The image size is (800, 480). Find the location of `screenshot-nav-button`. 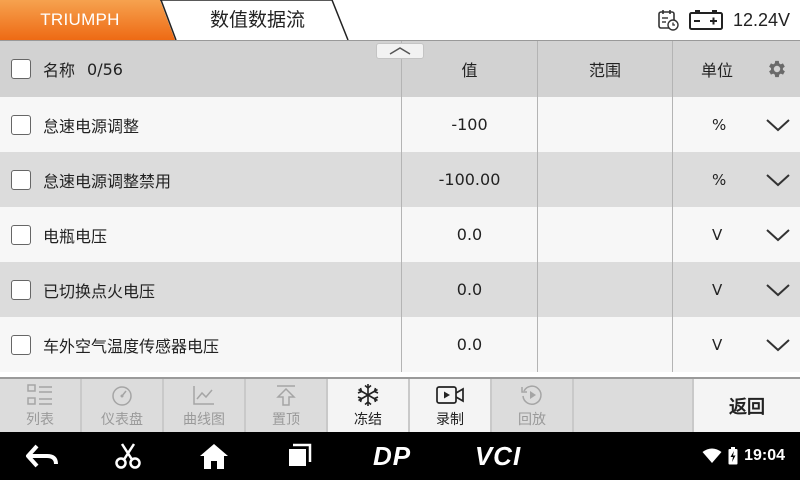

screenshot-nav-button is located at coordinates (128, 456).